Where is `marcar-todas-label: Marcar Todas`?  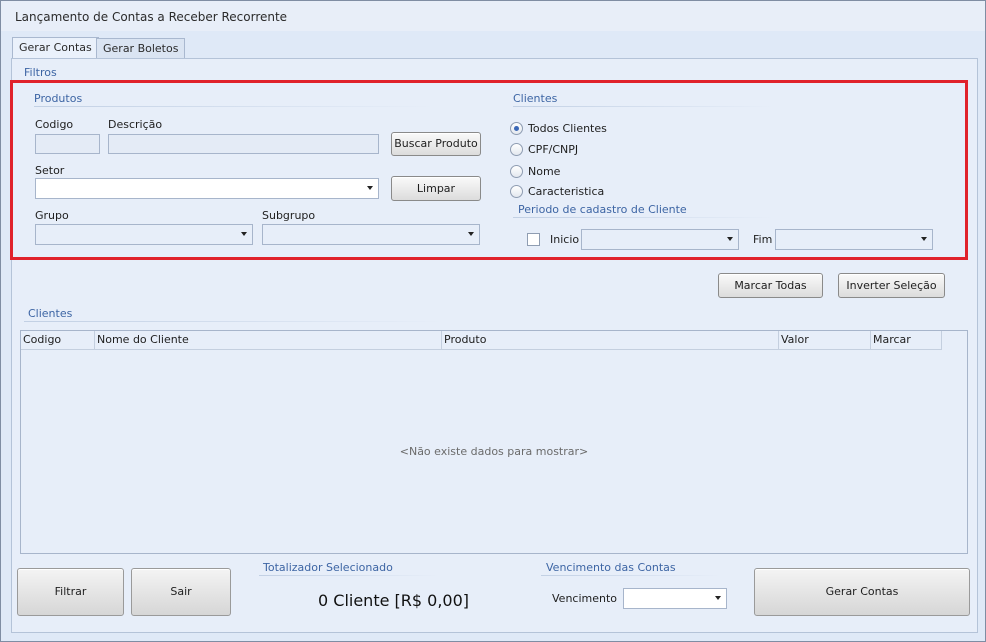
marcar-todas-label: Marcar Todas is located at coordinates (770, 285).